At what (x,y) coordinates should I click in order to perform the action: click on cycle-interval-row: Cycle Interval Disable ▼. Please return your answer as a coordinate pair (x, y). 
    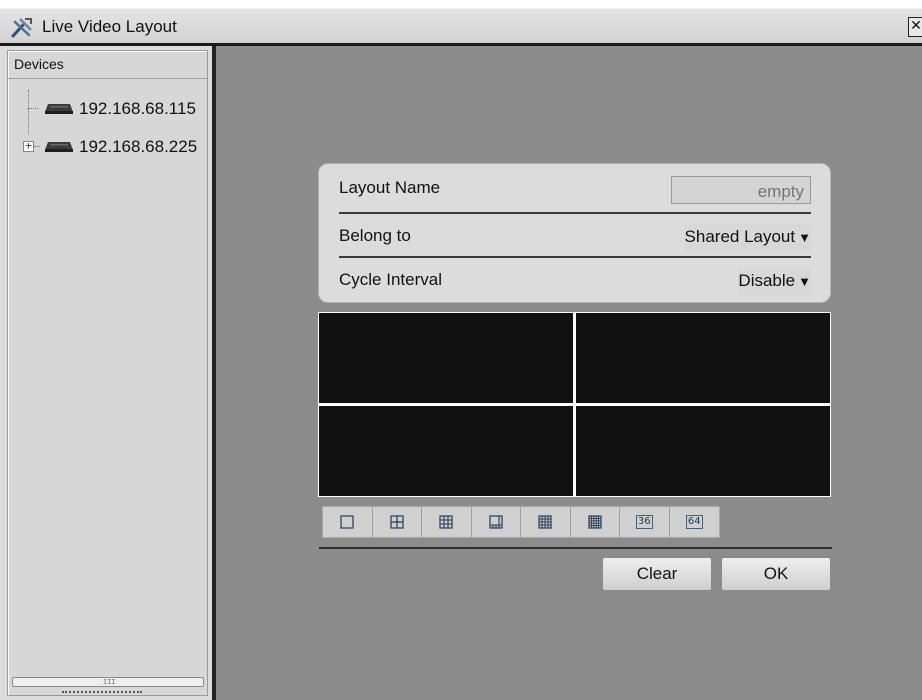
    Looking at the image, I should click on (575, 280).